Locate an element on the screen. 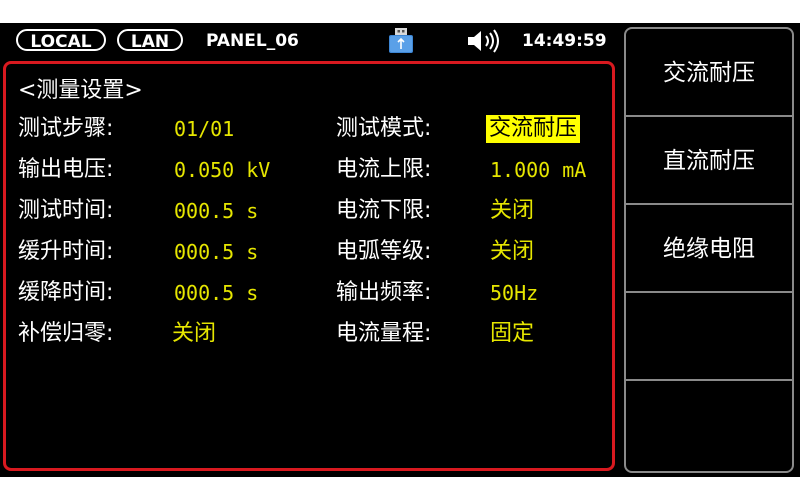 Image resolution: width=800 pixels, height=500 pixels. test-mode-value: 交流耐压 is located at coordinates (533, 129).